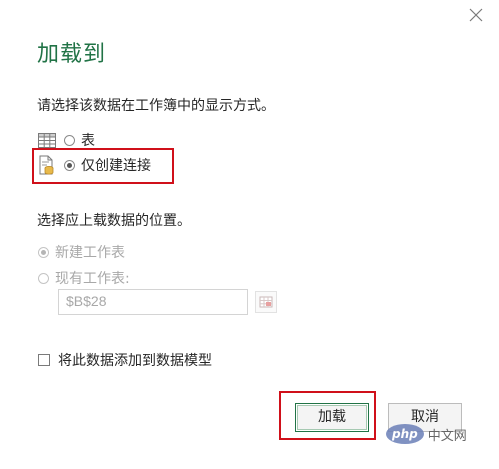 Image resolution: width=499 pixels, height=469 pixels. I want to click on add-to-data-model-option: 将此数据添加到数据模型, so click(125, 360).